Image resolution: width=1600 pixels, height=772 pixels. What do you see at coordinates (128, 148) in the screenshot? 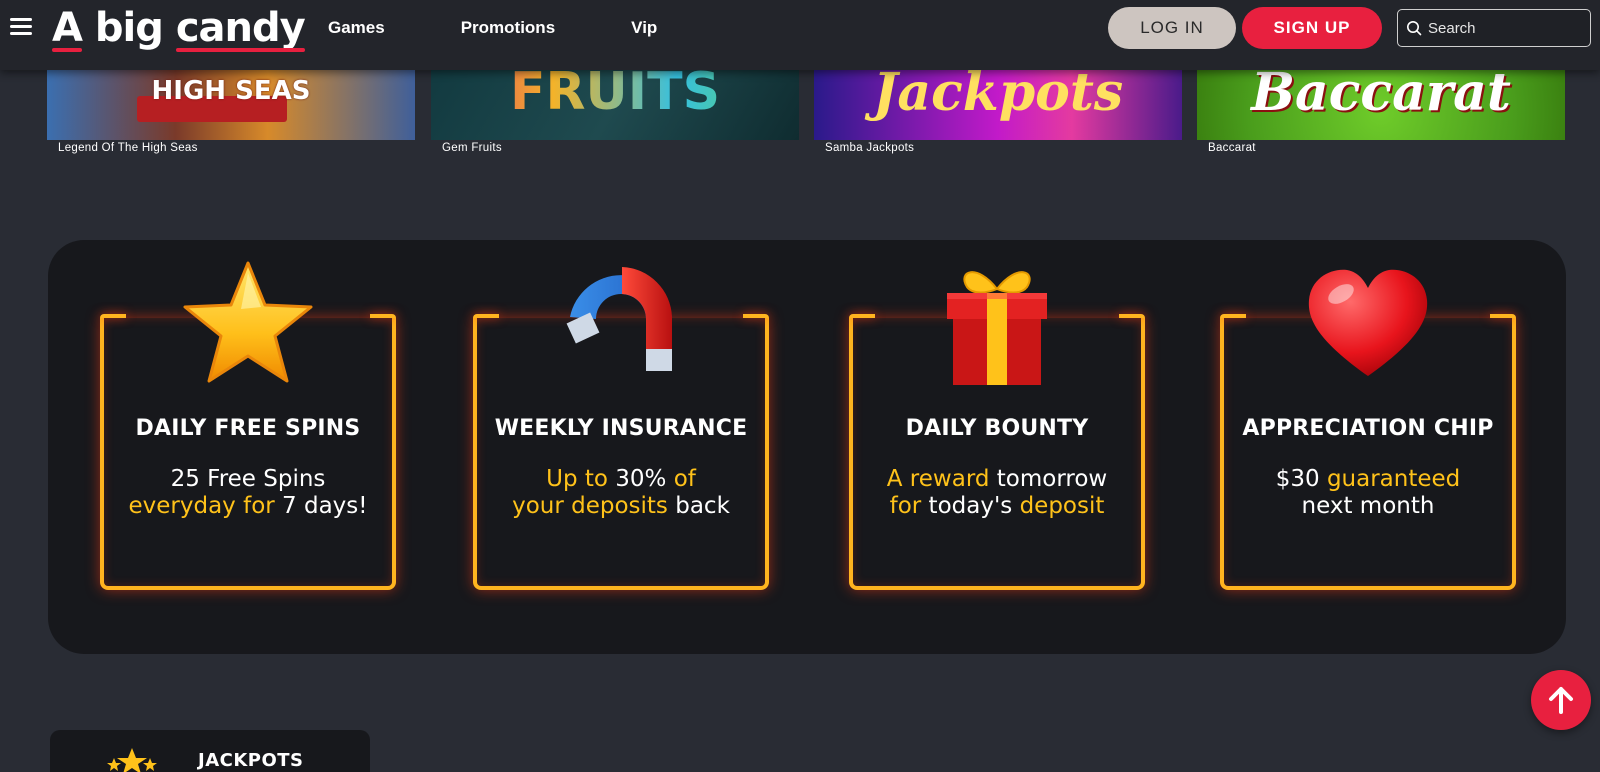
I see `game-name: Legend Of The High Seas` at bounding box center [128, 148].